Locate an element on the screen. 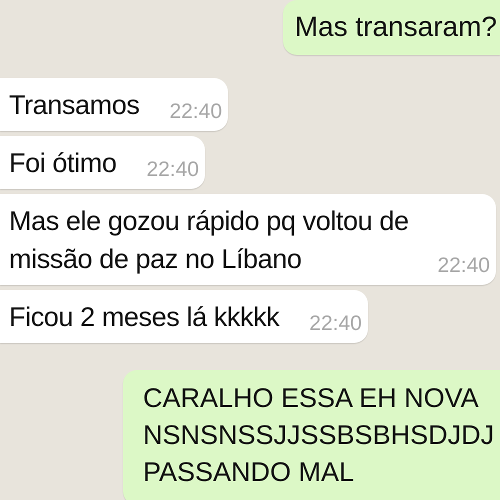 The image size is (500, 500). message-text: Ficou 2 meses lá kkkkk is located at coordinates (144, 317).